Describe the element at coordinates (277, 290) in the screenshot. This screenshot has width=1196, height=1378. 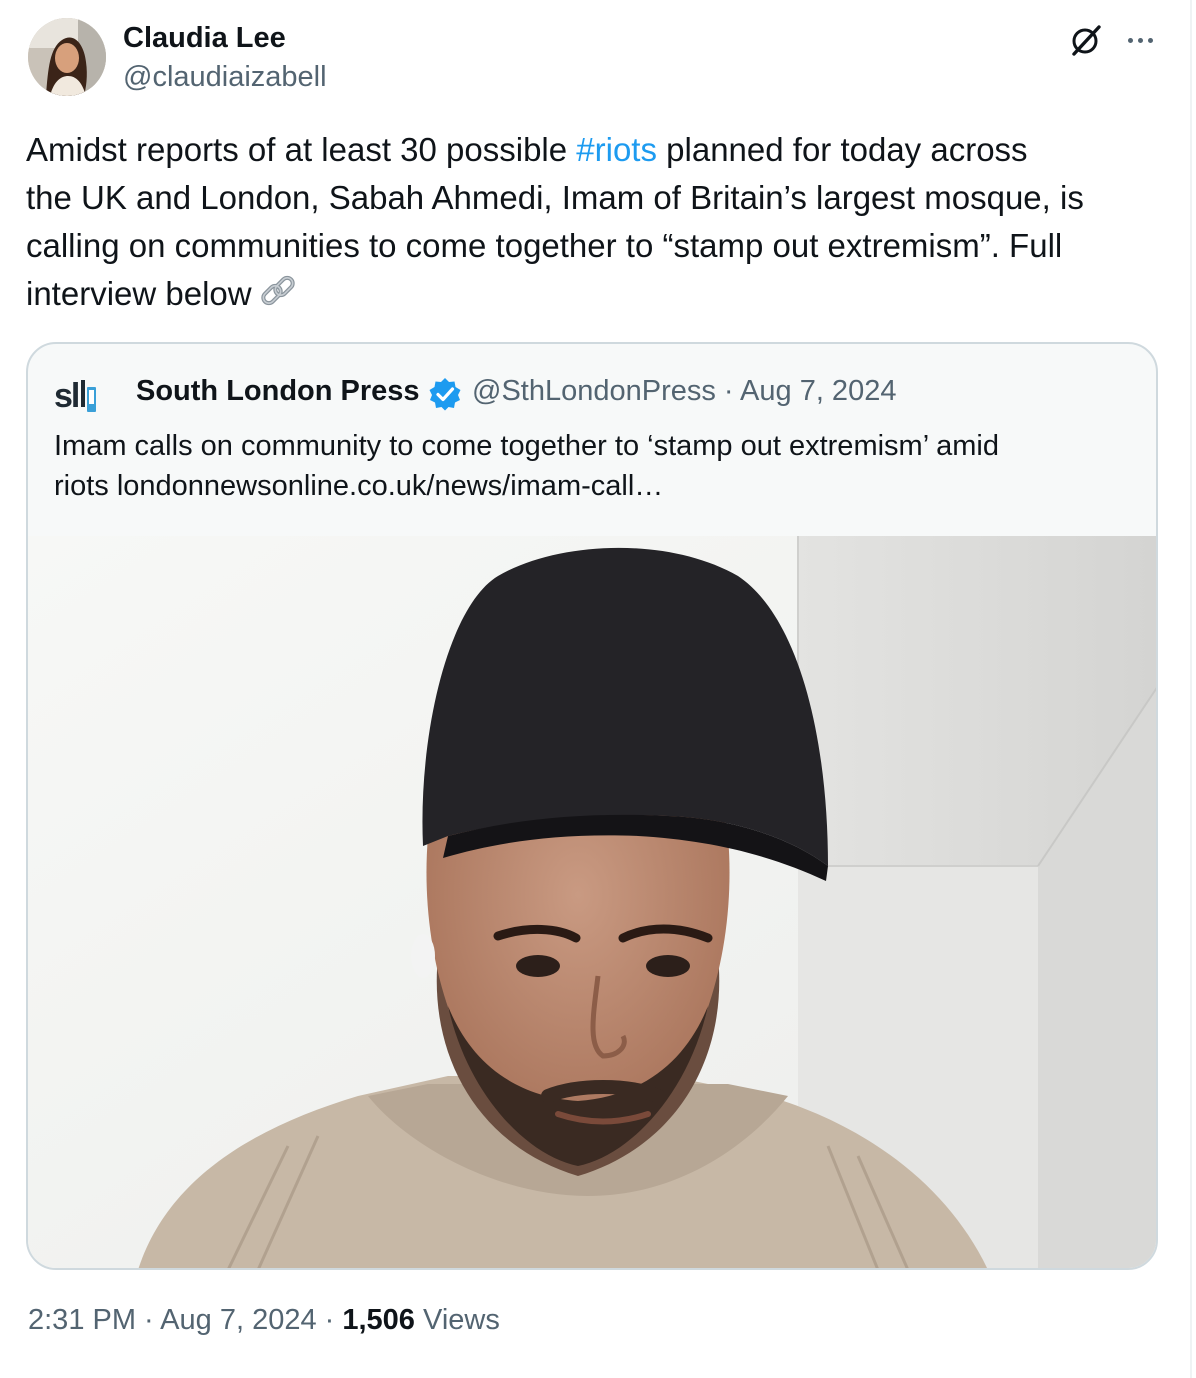
I see `link-emoji` at that location.